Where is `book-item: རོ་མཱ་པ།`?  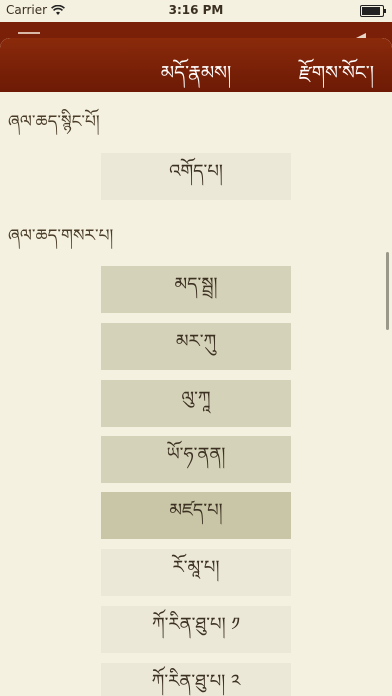
book-item: རོ་མཱ་པ། is located at coordinates (196, 572).